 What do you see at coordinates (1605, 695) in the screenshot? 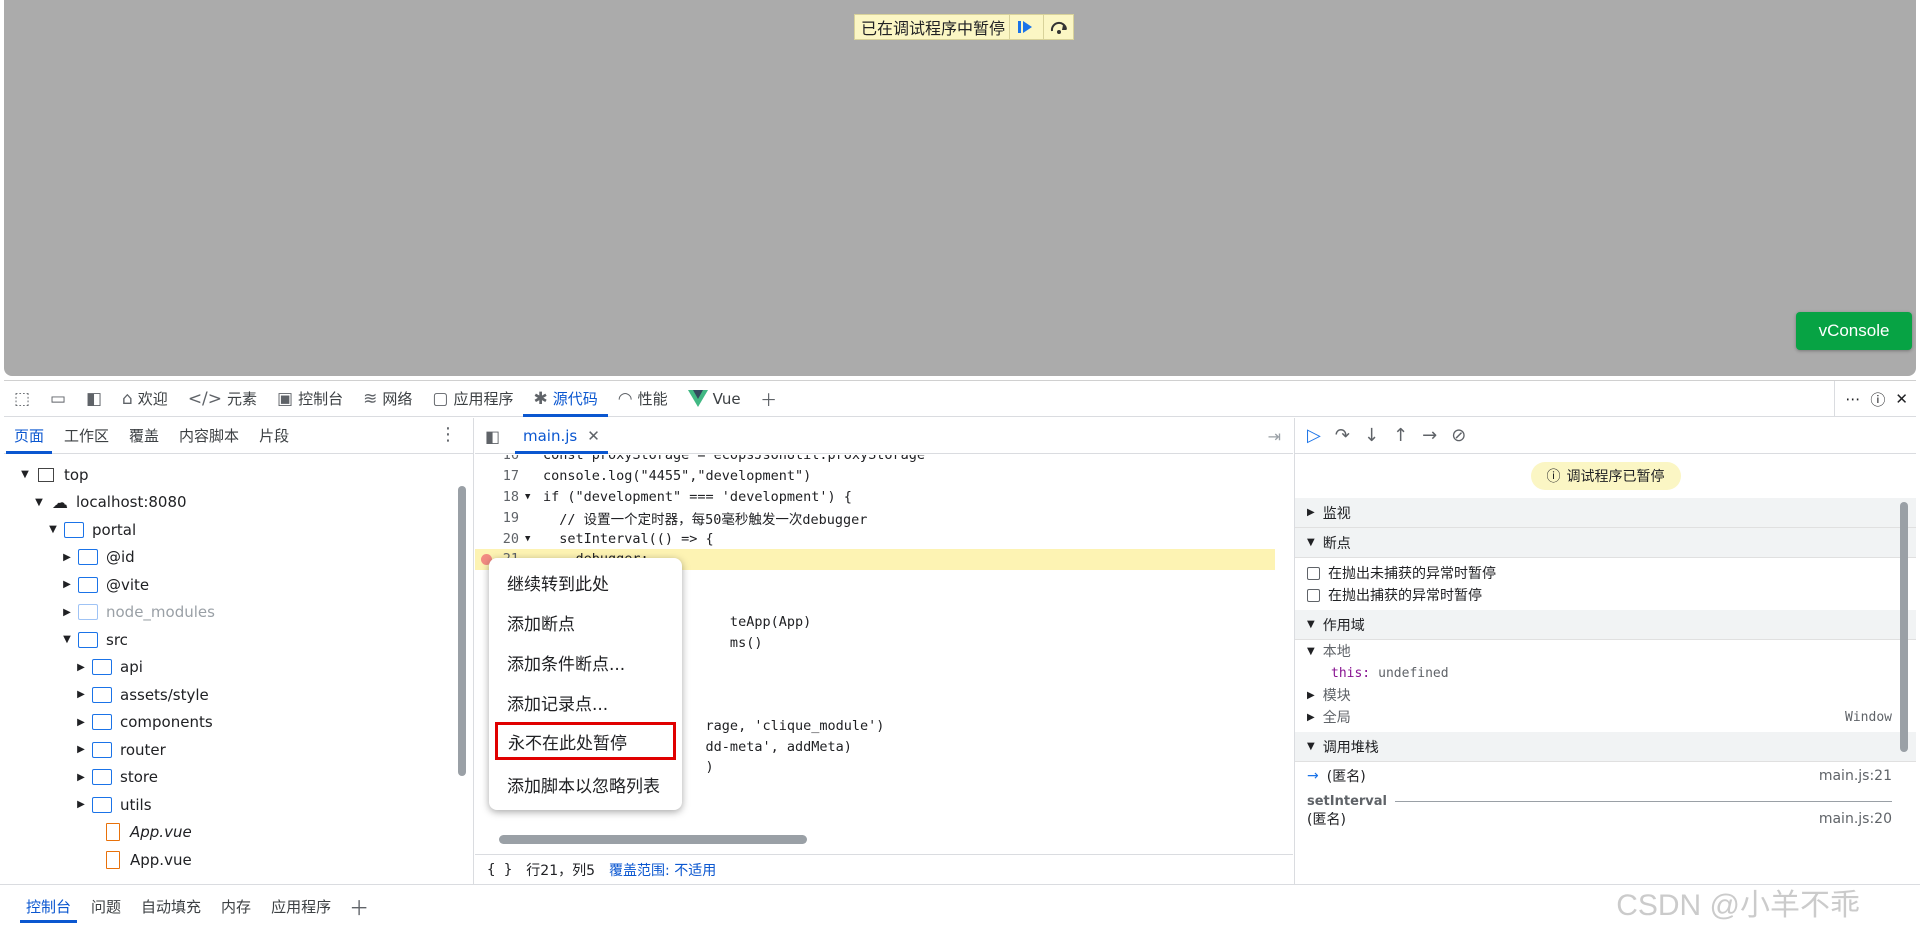
I see `scope-module: ▶ 模块` at bounding box center [1605, 695].